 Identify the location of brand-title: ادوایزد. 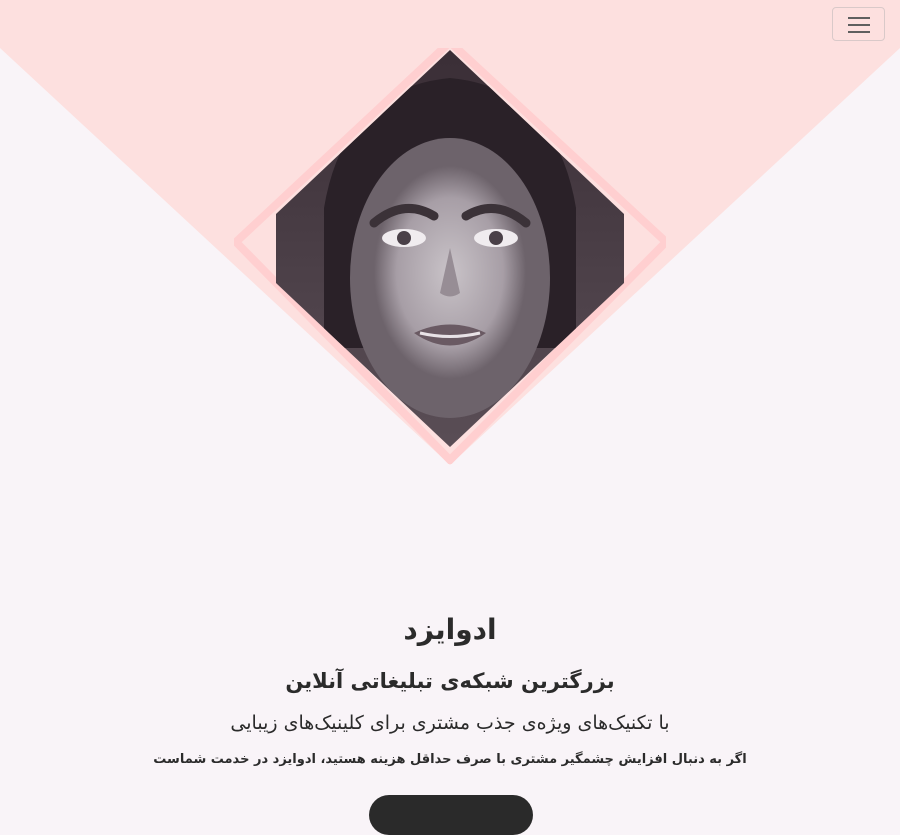
(450, 629).